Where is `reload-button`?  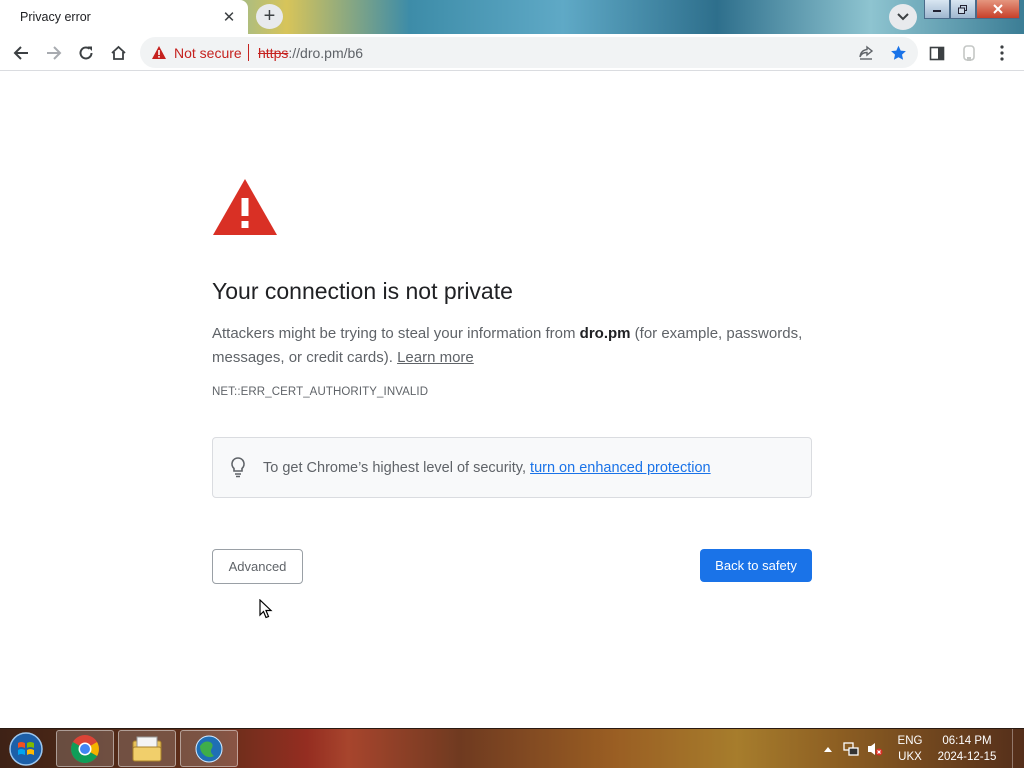
reload-button is located at coordinates (86, 53).